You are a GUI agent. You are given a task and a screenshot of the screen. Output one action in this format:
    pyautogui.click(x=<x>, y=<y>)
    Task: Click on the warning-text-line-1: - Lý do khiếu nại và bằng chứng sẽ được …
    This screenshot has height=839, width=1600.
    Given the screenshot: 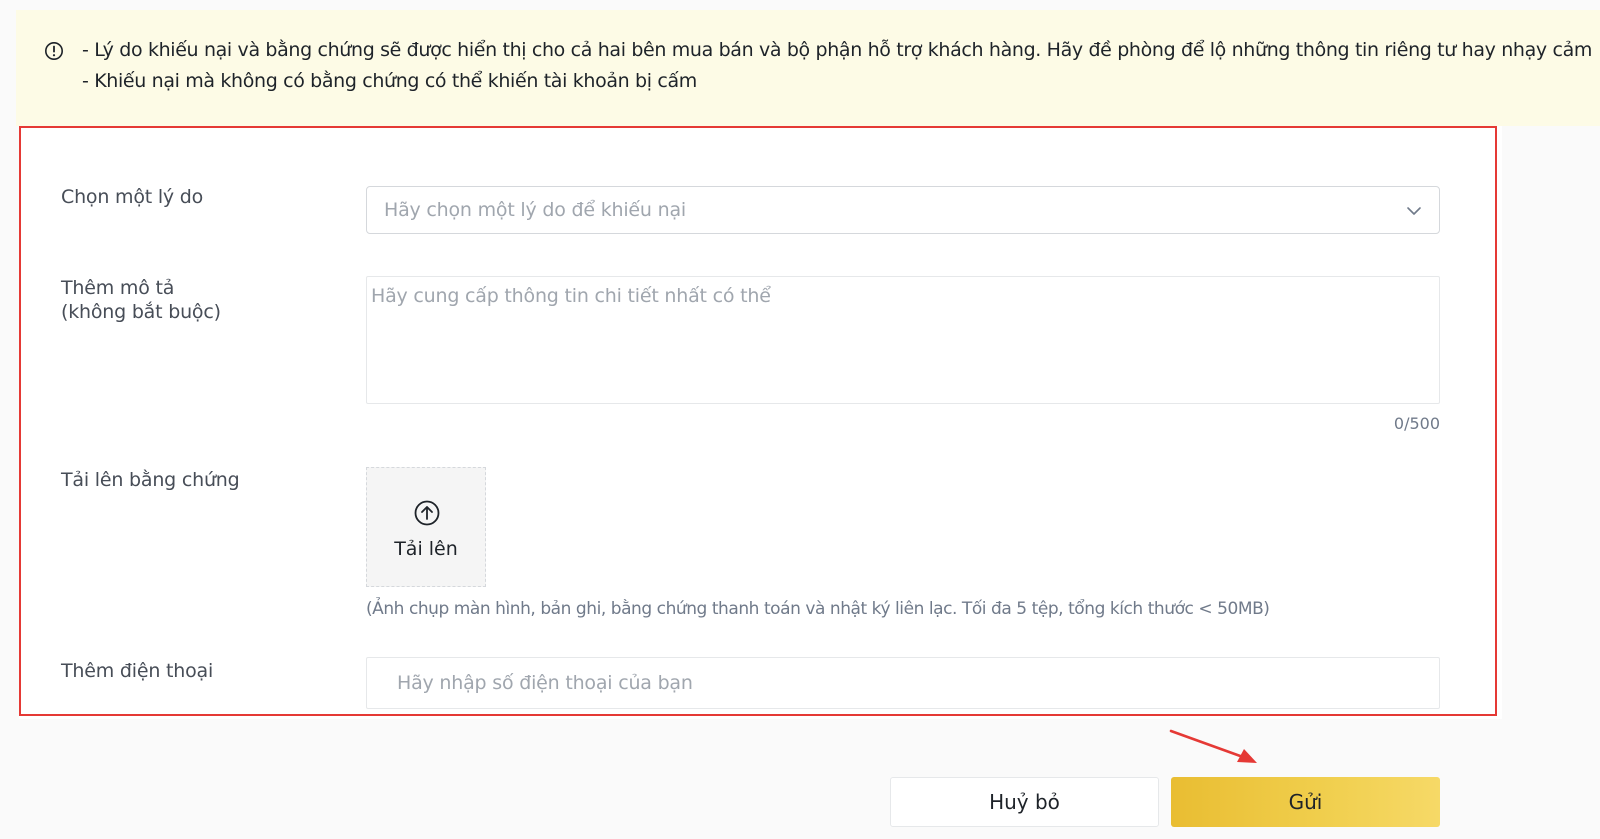 What is the action you would take?
    pyautogui.click(x=837, y=50)
    